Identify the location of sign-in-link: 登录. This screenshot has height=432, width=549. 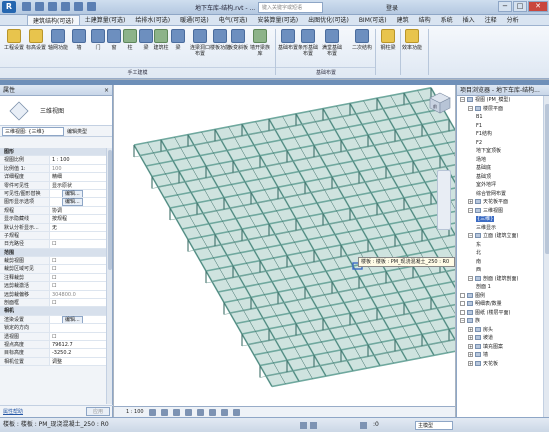
(392, 7).